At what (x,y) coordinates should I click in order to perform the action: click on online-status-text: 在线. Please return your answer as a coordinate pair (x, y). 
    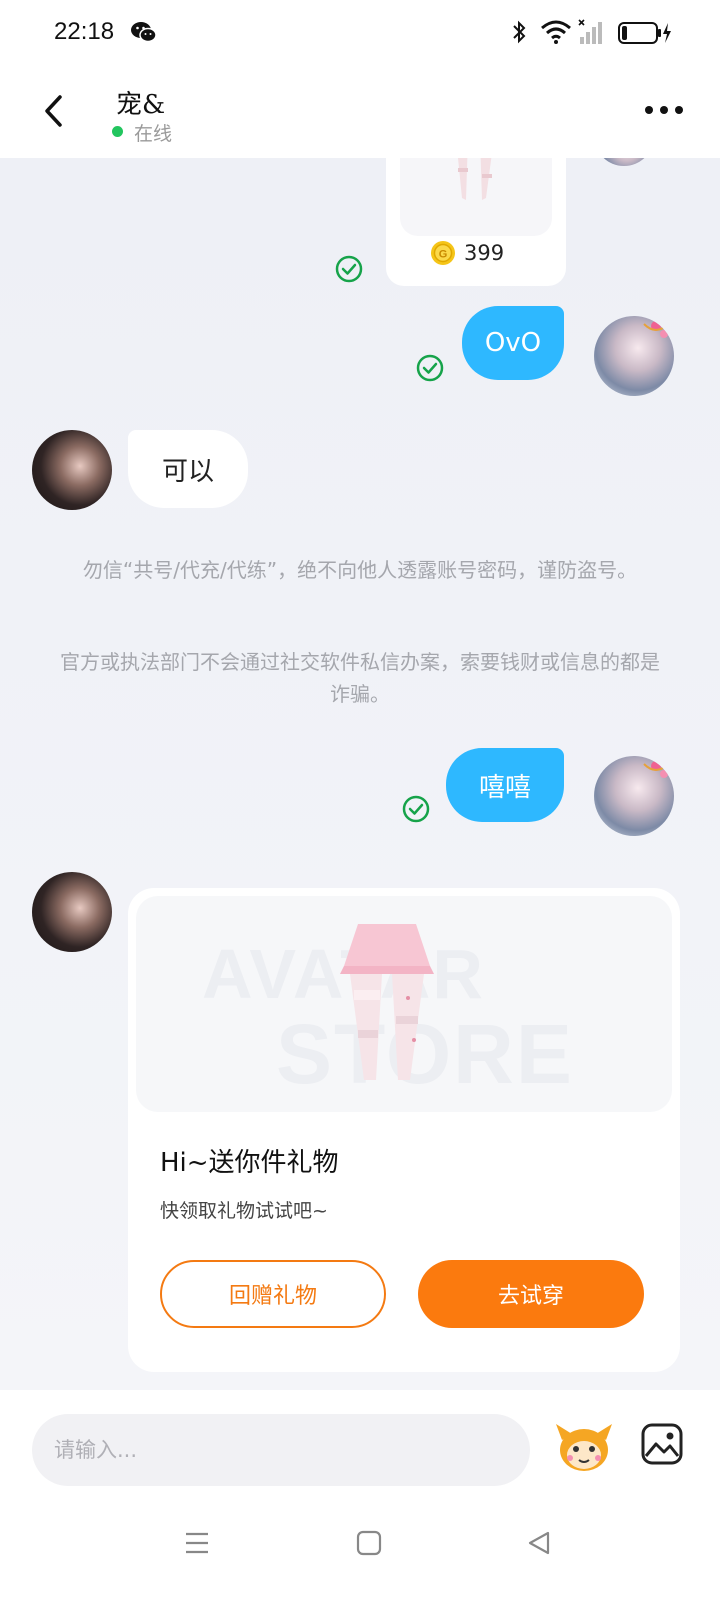
    Looking at the image, I should click on (153, 134).